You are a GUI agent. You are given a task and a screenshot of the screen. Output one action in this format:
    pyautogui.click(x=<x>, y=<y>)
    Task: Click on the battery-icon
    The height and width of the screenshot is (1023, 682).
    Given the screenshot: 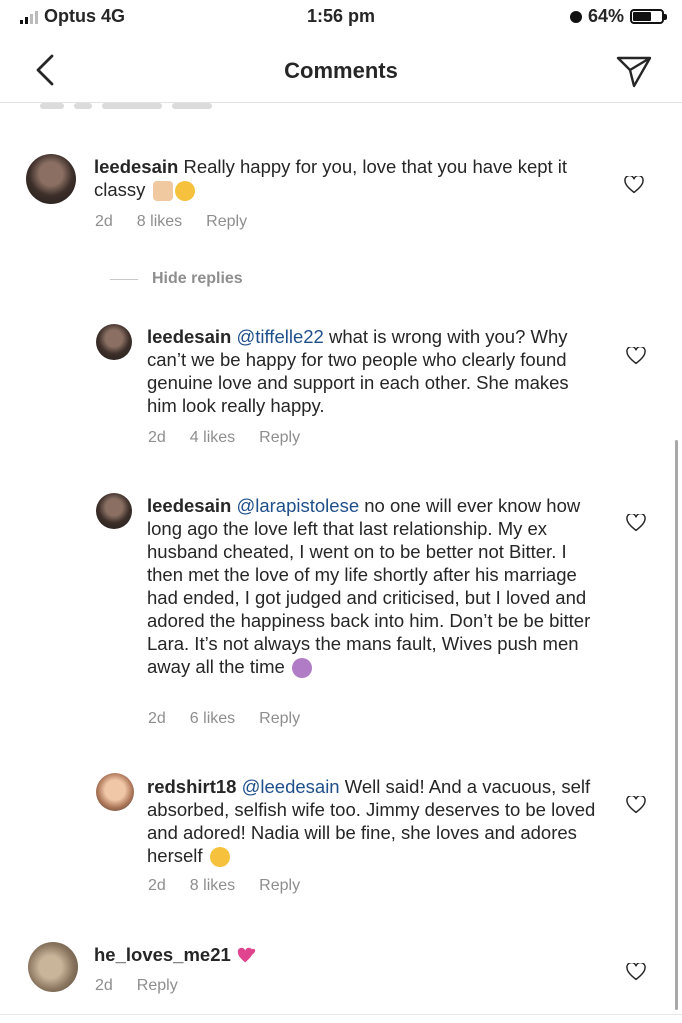 What is the action you would take?
    pyautogui.click(x=648, y=16)
    